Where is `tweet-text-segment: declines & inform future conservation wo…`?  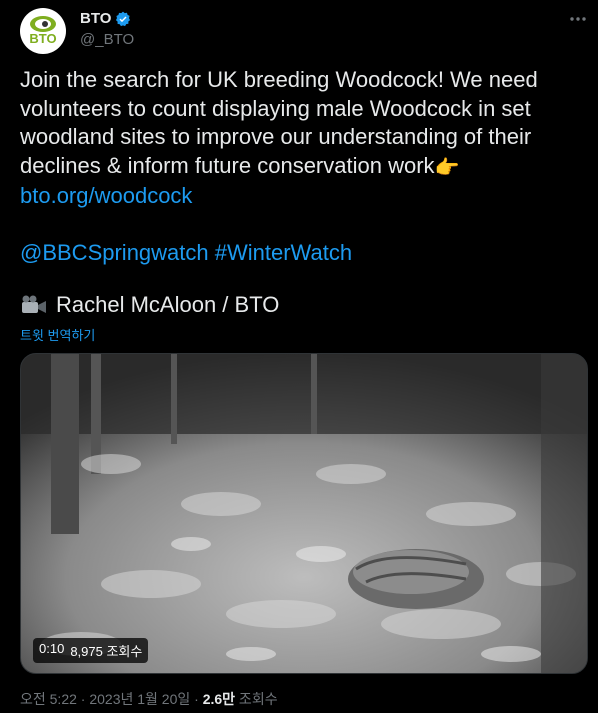 tweet-text-segment: declines & inform future conservation wo… is located at coordinates (227, 165).